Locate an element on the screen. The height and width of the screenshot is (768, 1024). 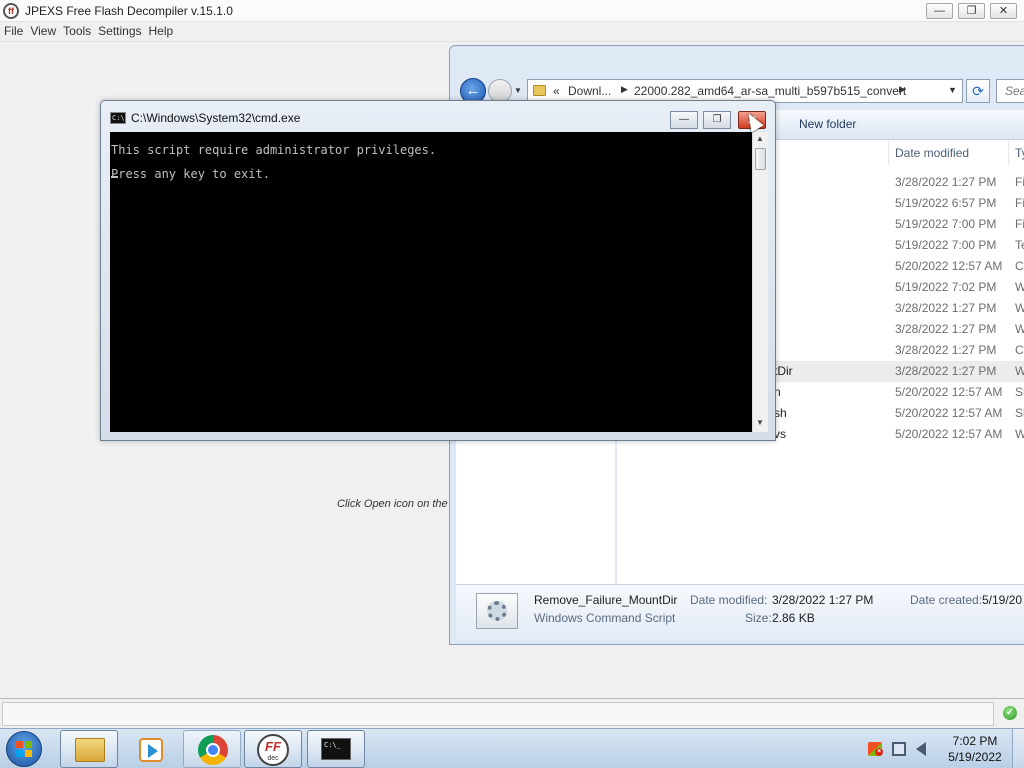
taskbar-cmd-button: C:\_ is located at coordinates (336, 749).